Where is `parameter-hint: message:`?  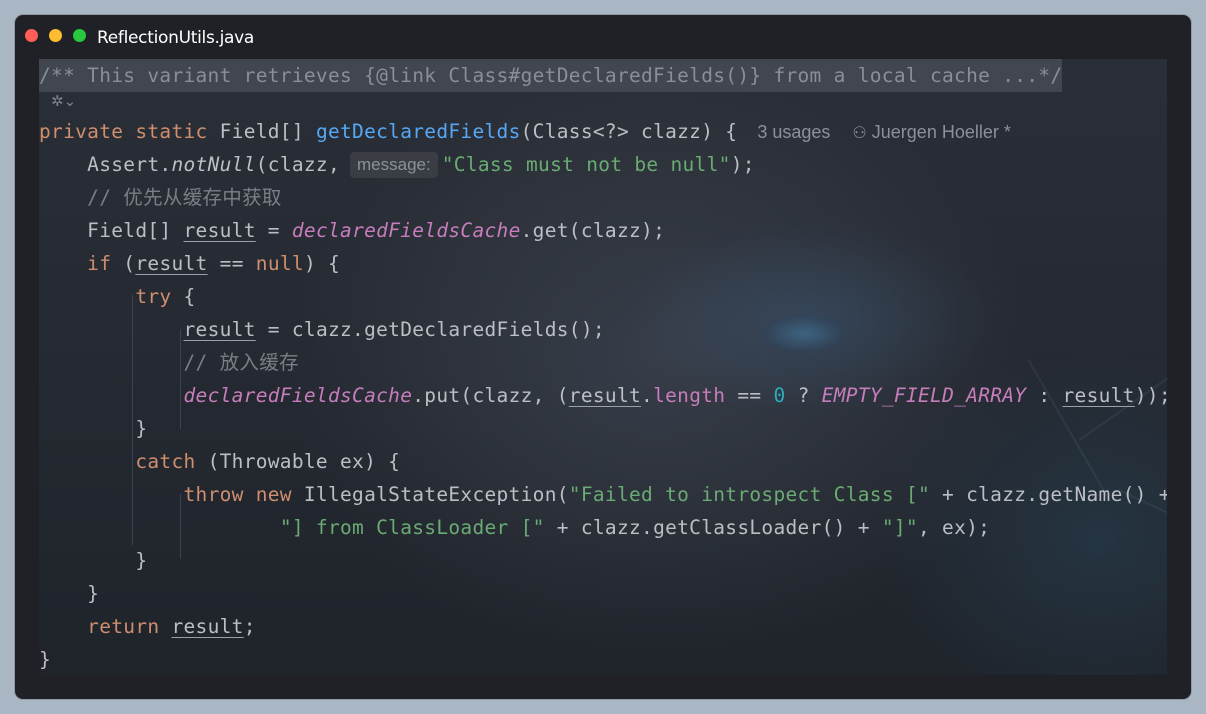 parameter-hint: message: is located at coordinates (394, 165).